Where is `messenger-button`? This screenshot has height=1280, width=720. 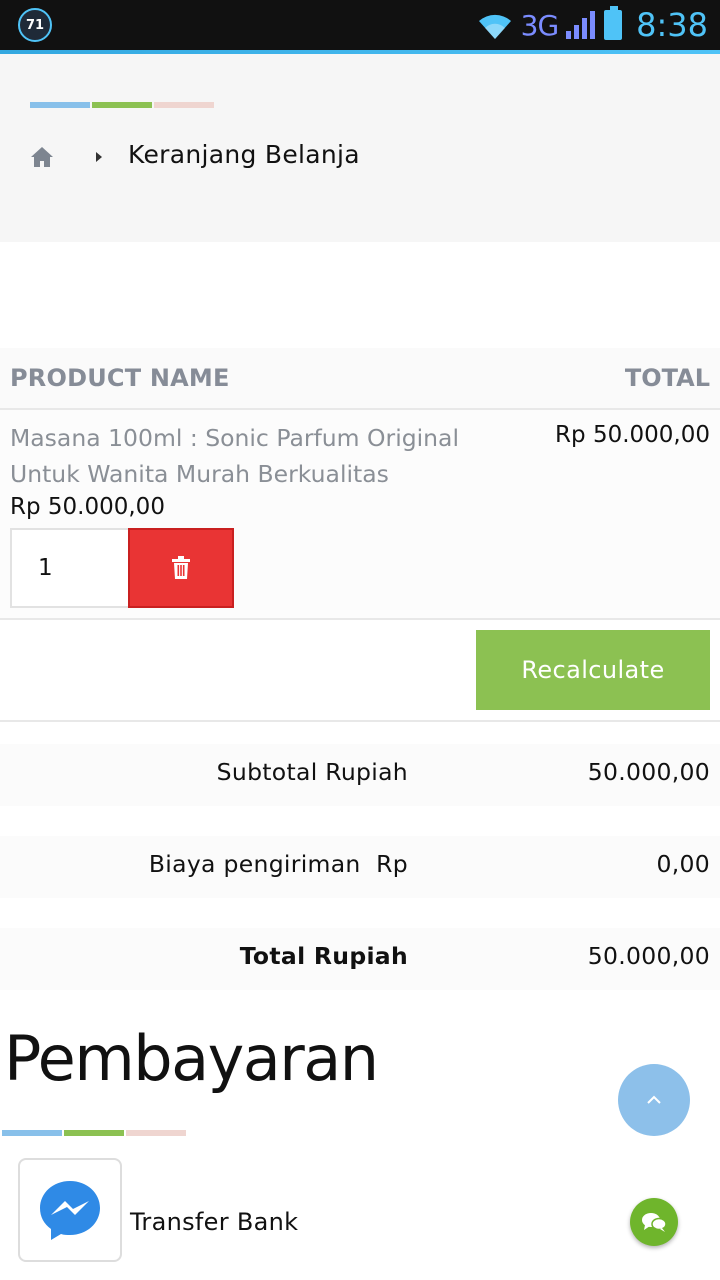 messenger-button is located at coordinates (70, 1210).